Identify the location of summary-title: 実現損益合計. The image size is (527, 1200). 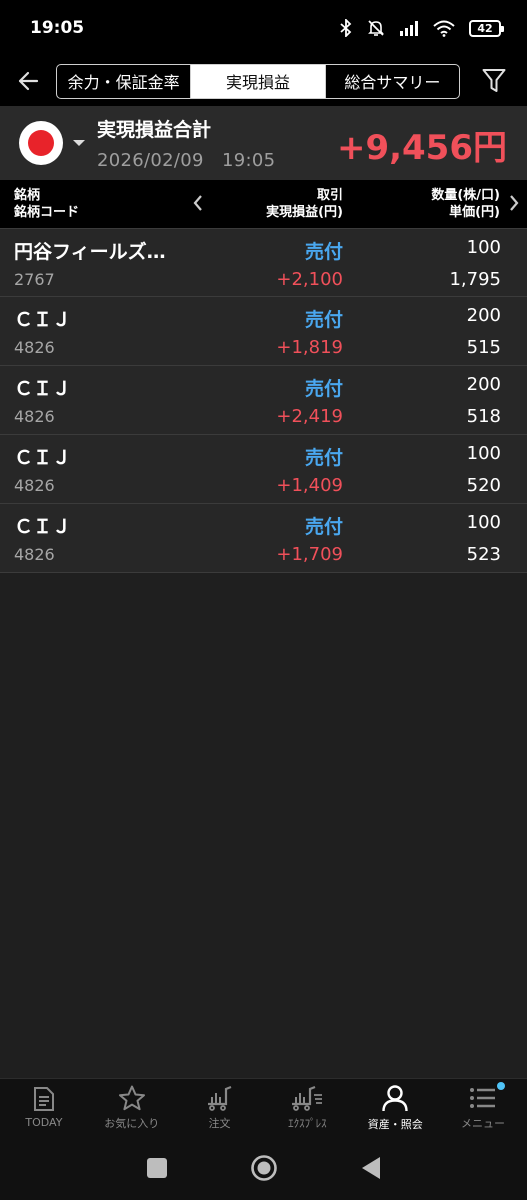
(154, 129).